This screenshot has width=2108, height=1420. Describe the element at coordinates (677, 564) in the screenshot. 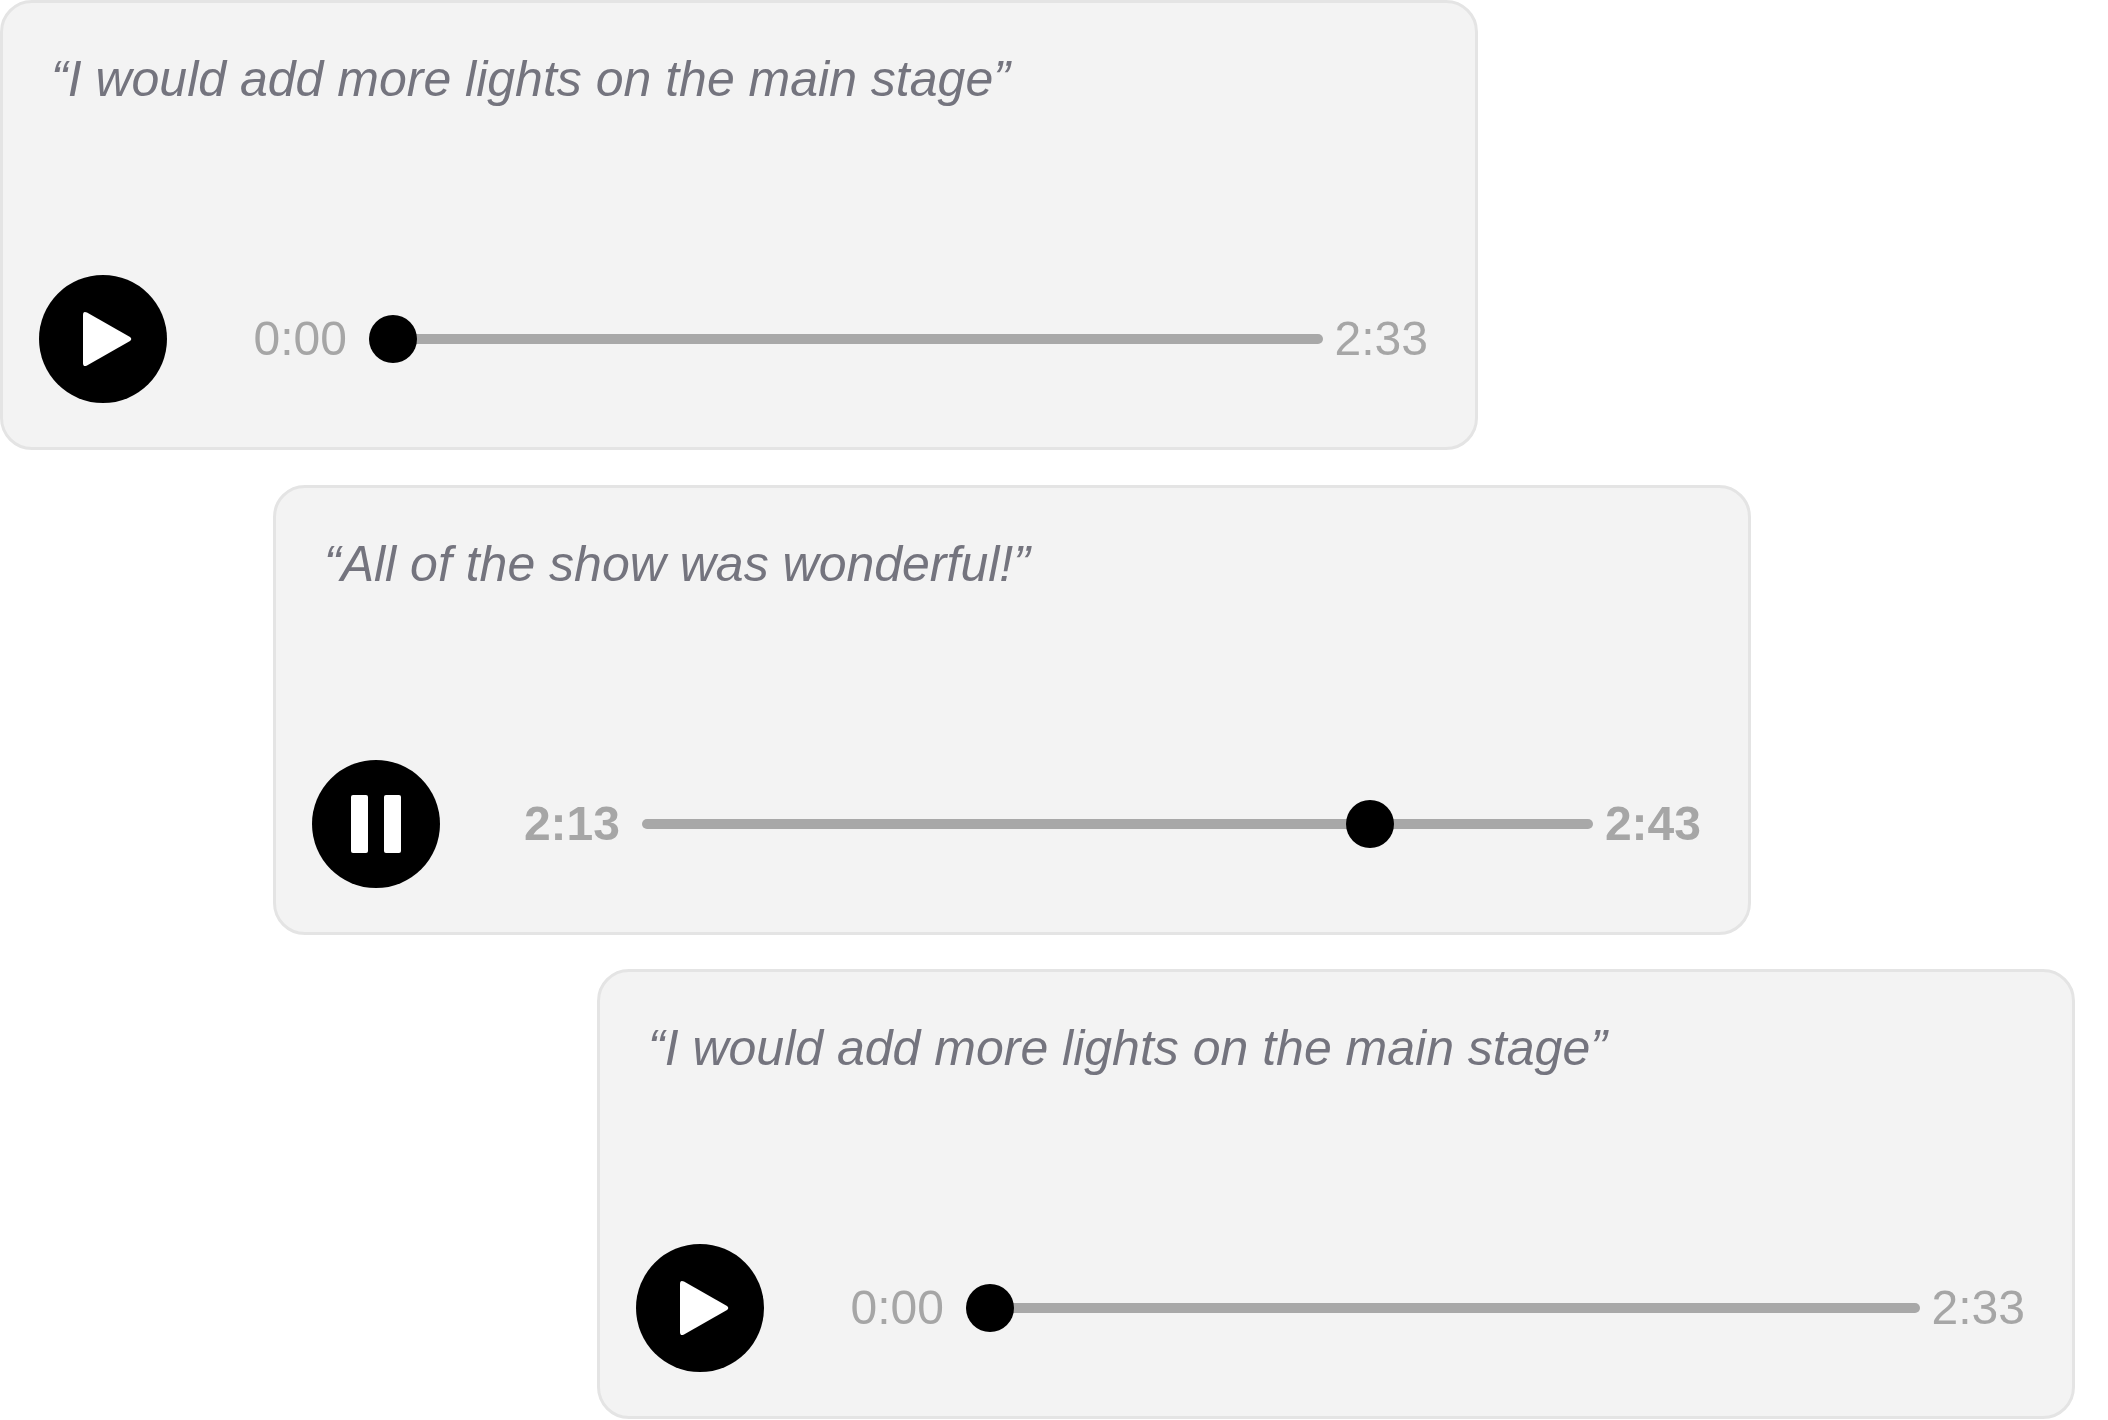

I see `quote-text: “All of the show was wonderful!”` at that location.